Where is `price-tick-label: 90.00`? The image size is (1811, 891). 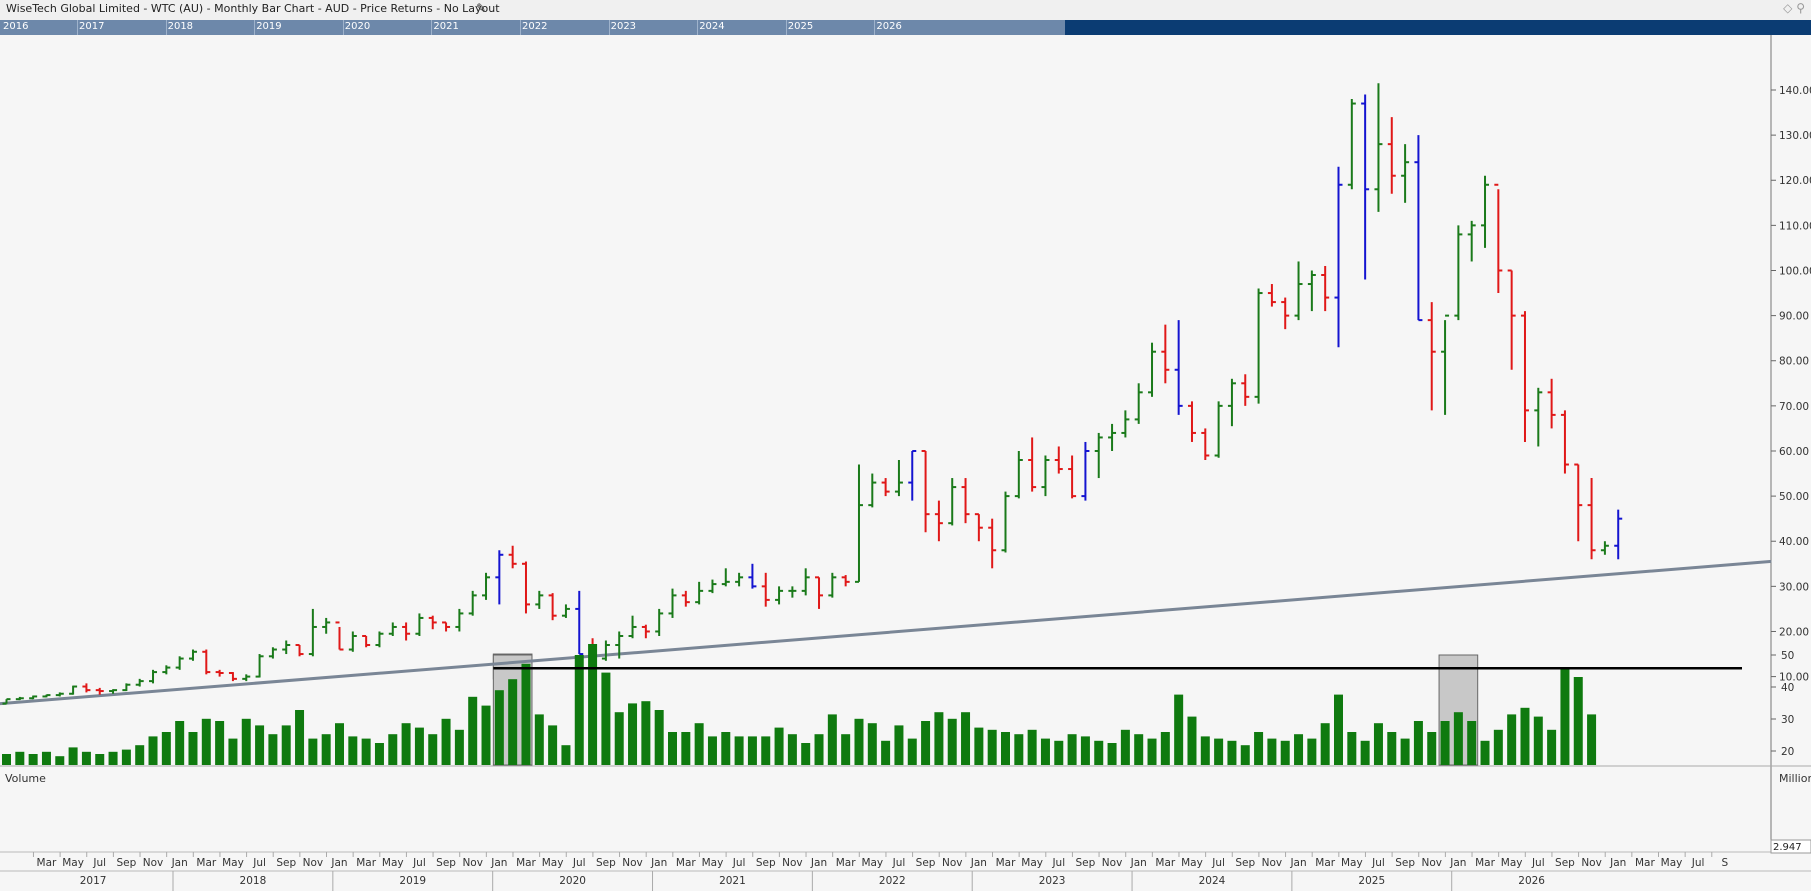
price-tick-label: 90.00 is located at coordinates (1794, 317).